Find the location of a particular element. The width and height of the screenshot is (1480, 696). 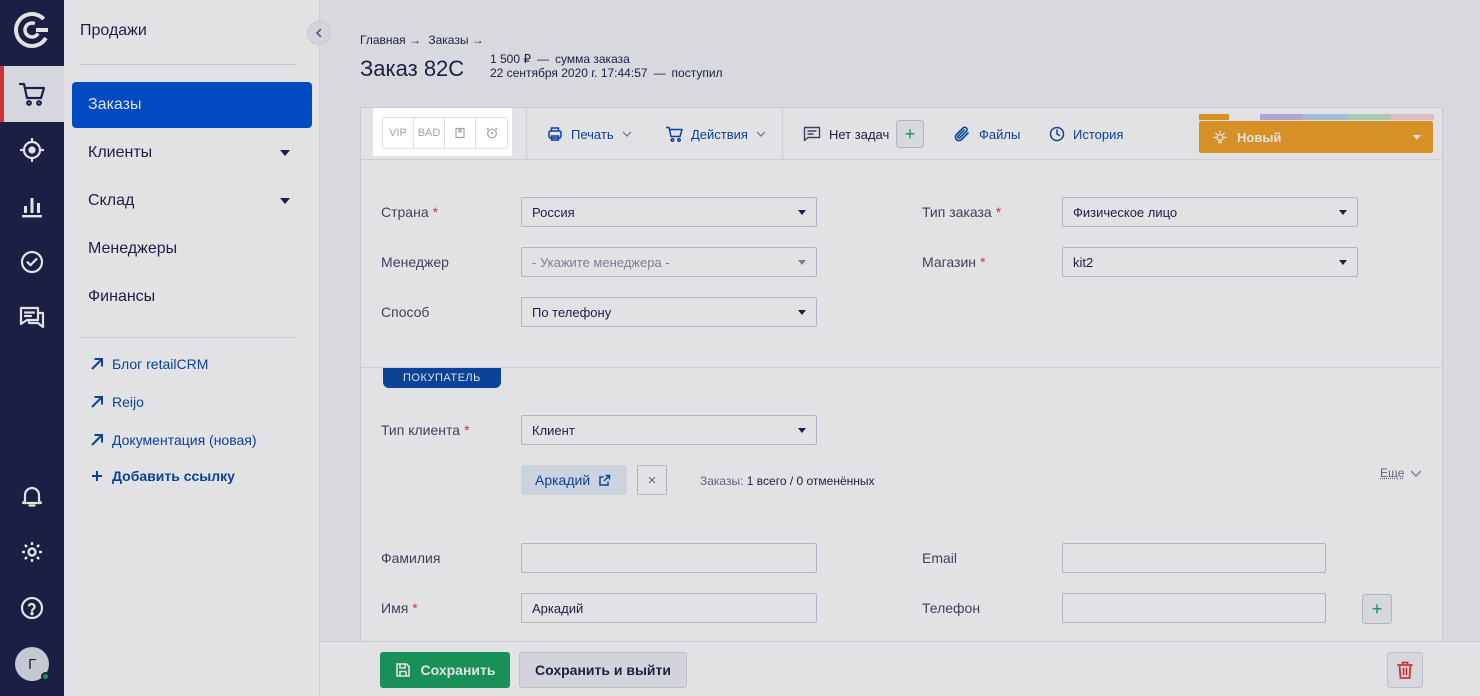

alarm-clock-icon is located at coordinates (491, 133).